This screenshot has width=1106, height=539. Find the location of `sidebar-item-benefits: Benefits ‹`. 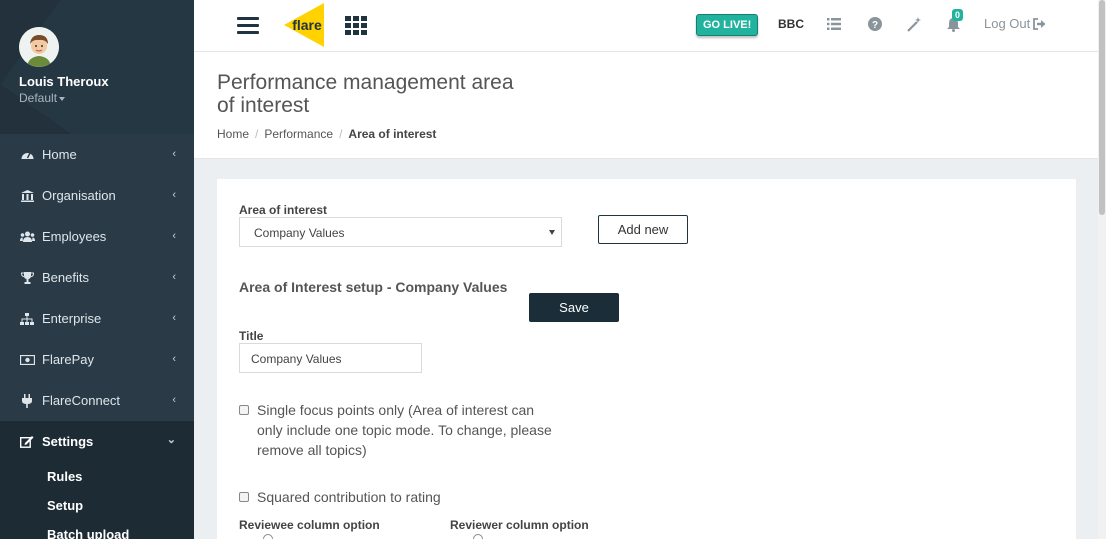

sidebar-item-benefits: Benefits ‹ is located at coordinates (97, 277).